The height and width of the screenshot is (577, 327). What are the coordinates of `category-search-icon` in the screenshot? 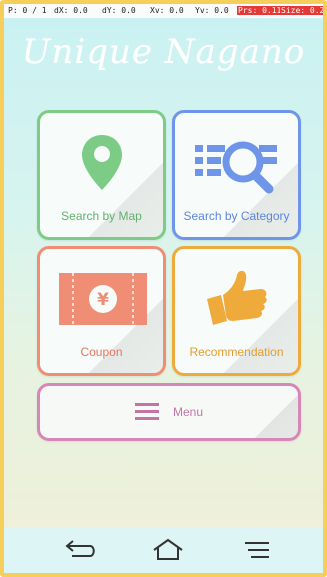 It's located at (236, 167).